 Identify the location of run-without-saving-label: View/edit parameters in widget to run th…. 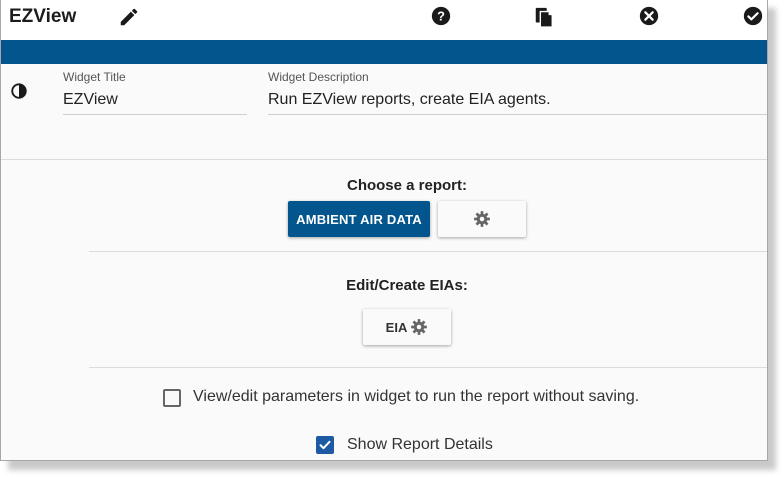
(416, 396).